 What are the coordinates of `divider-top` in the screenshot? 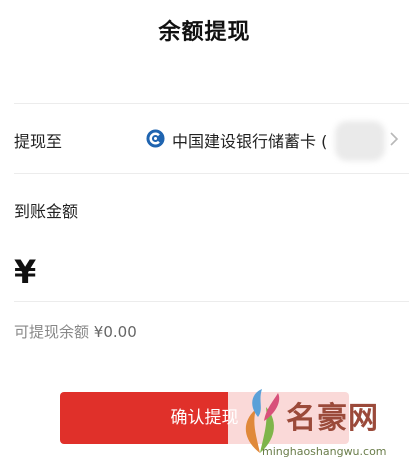 It's located at (211, 103).